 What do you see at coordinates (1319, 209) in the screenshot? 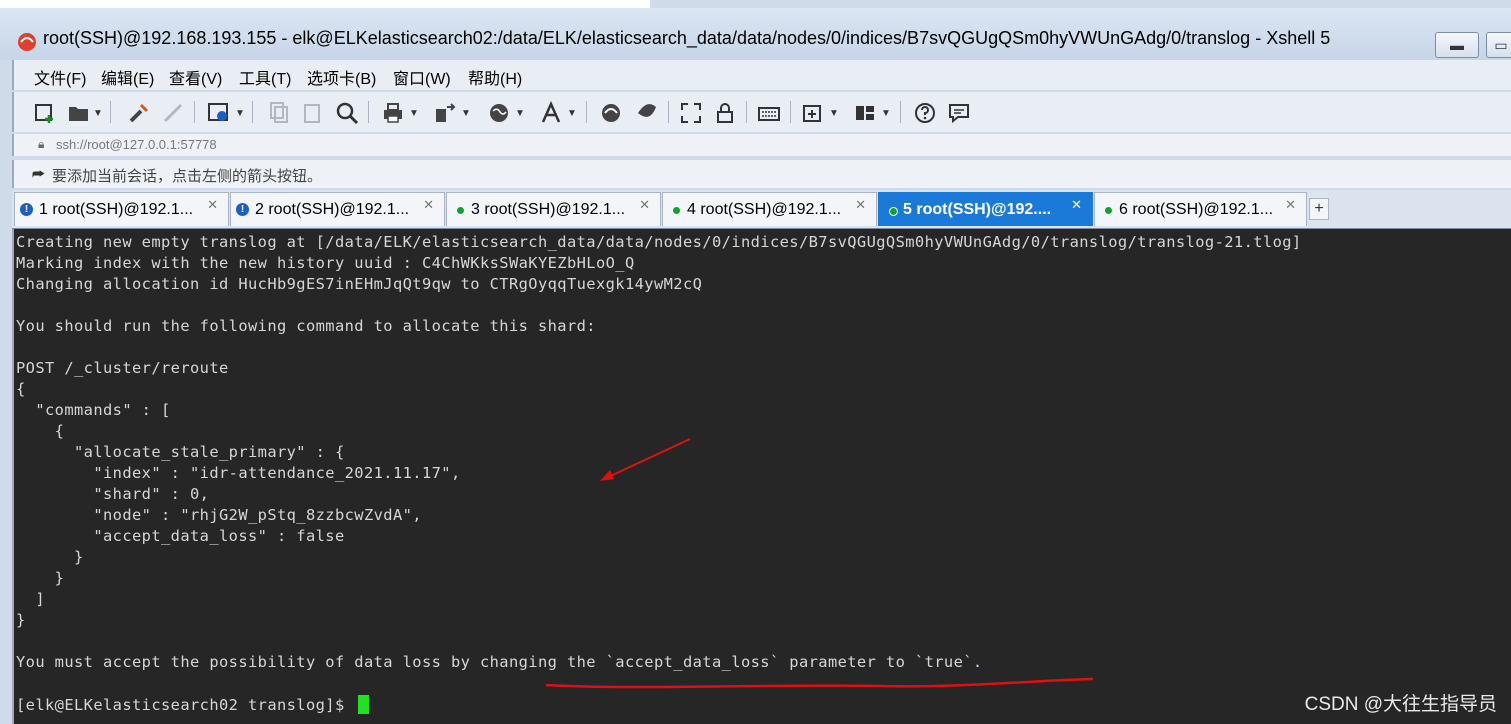
I see `add-tab-button: +` at bounding box center [1319, 209].